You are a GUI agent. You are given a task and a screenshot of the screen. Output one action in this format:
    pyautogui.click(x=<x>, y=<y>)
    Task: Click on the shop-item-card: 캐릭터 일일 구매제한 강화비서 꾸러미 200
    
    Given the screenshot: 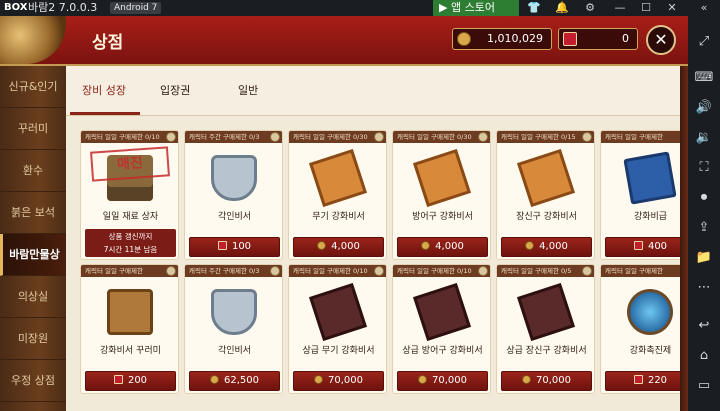 What is the action you would take?
    pyautogui.click(x=129, y=329)
    